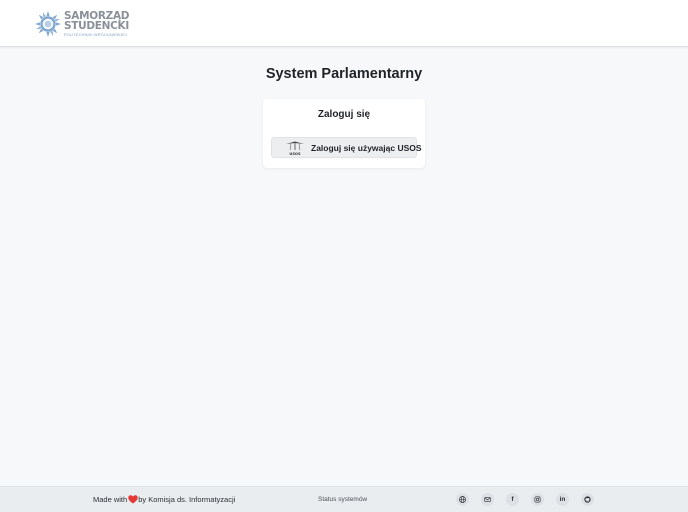 The height and width of the screenshot is (512, 688). I want to click on facebook-icon: f, so click(512, 499).